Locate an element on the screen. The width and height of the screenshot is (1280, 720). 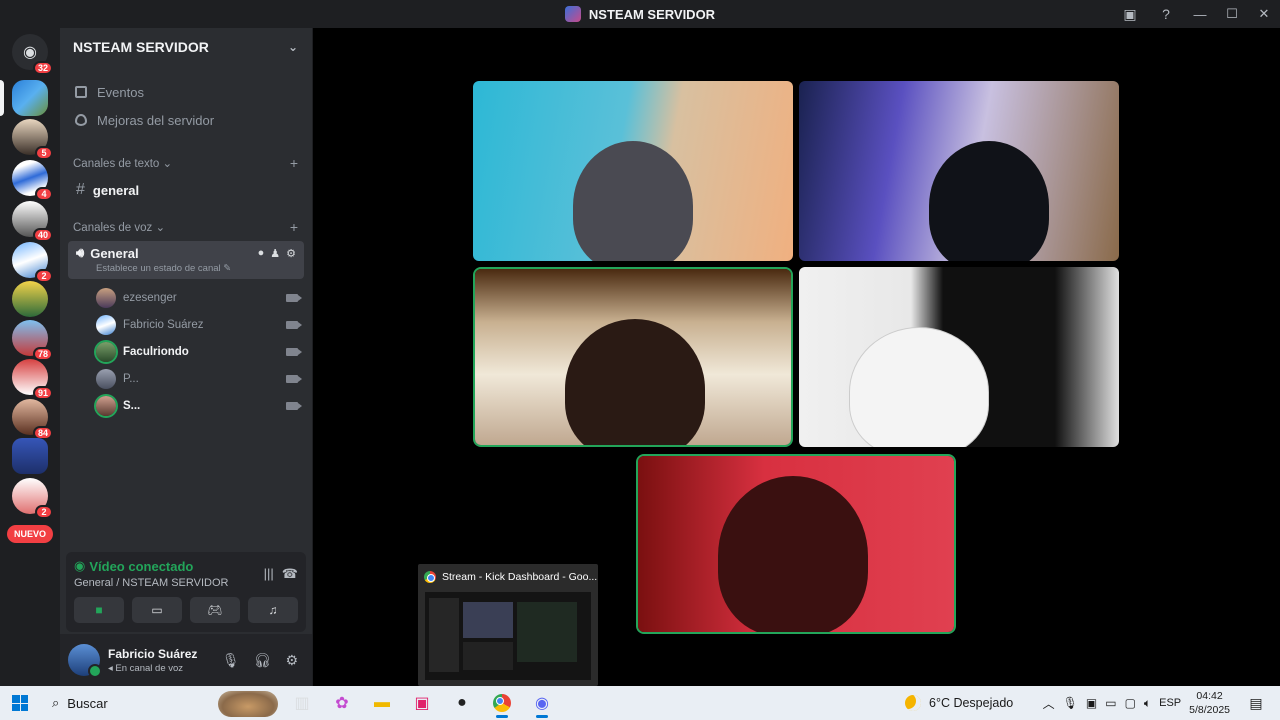
battery-icon: ▭ is located at coordinates (1110, 703).